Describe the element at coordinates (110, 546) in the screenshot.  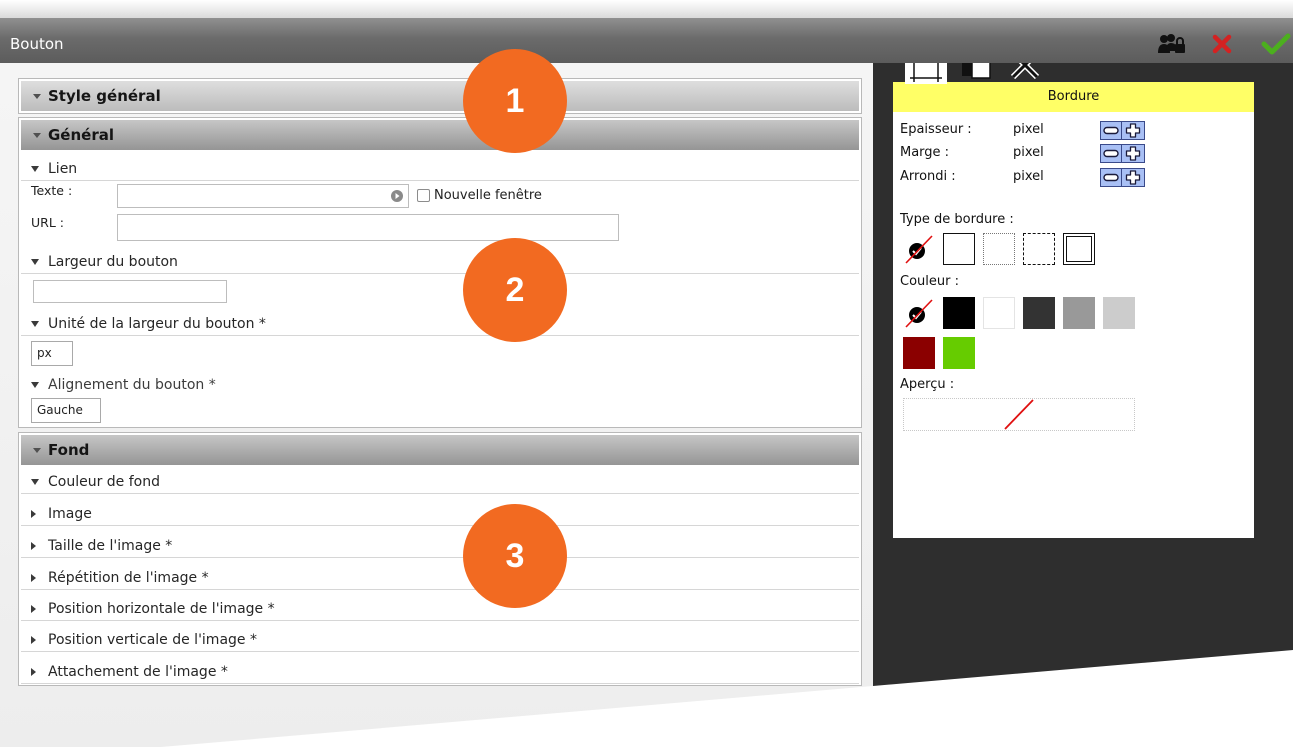
I see `subsection-label: Taille de l'image *` at that location.